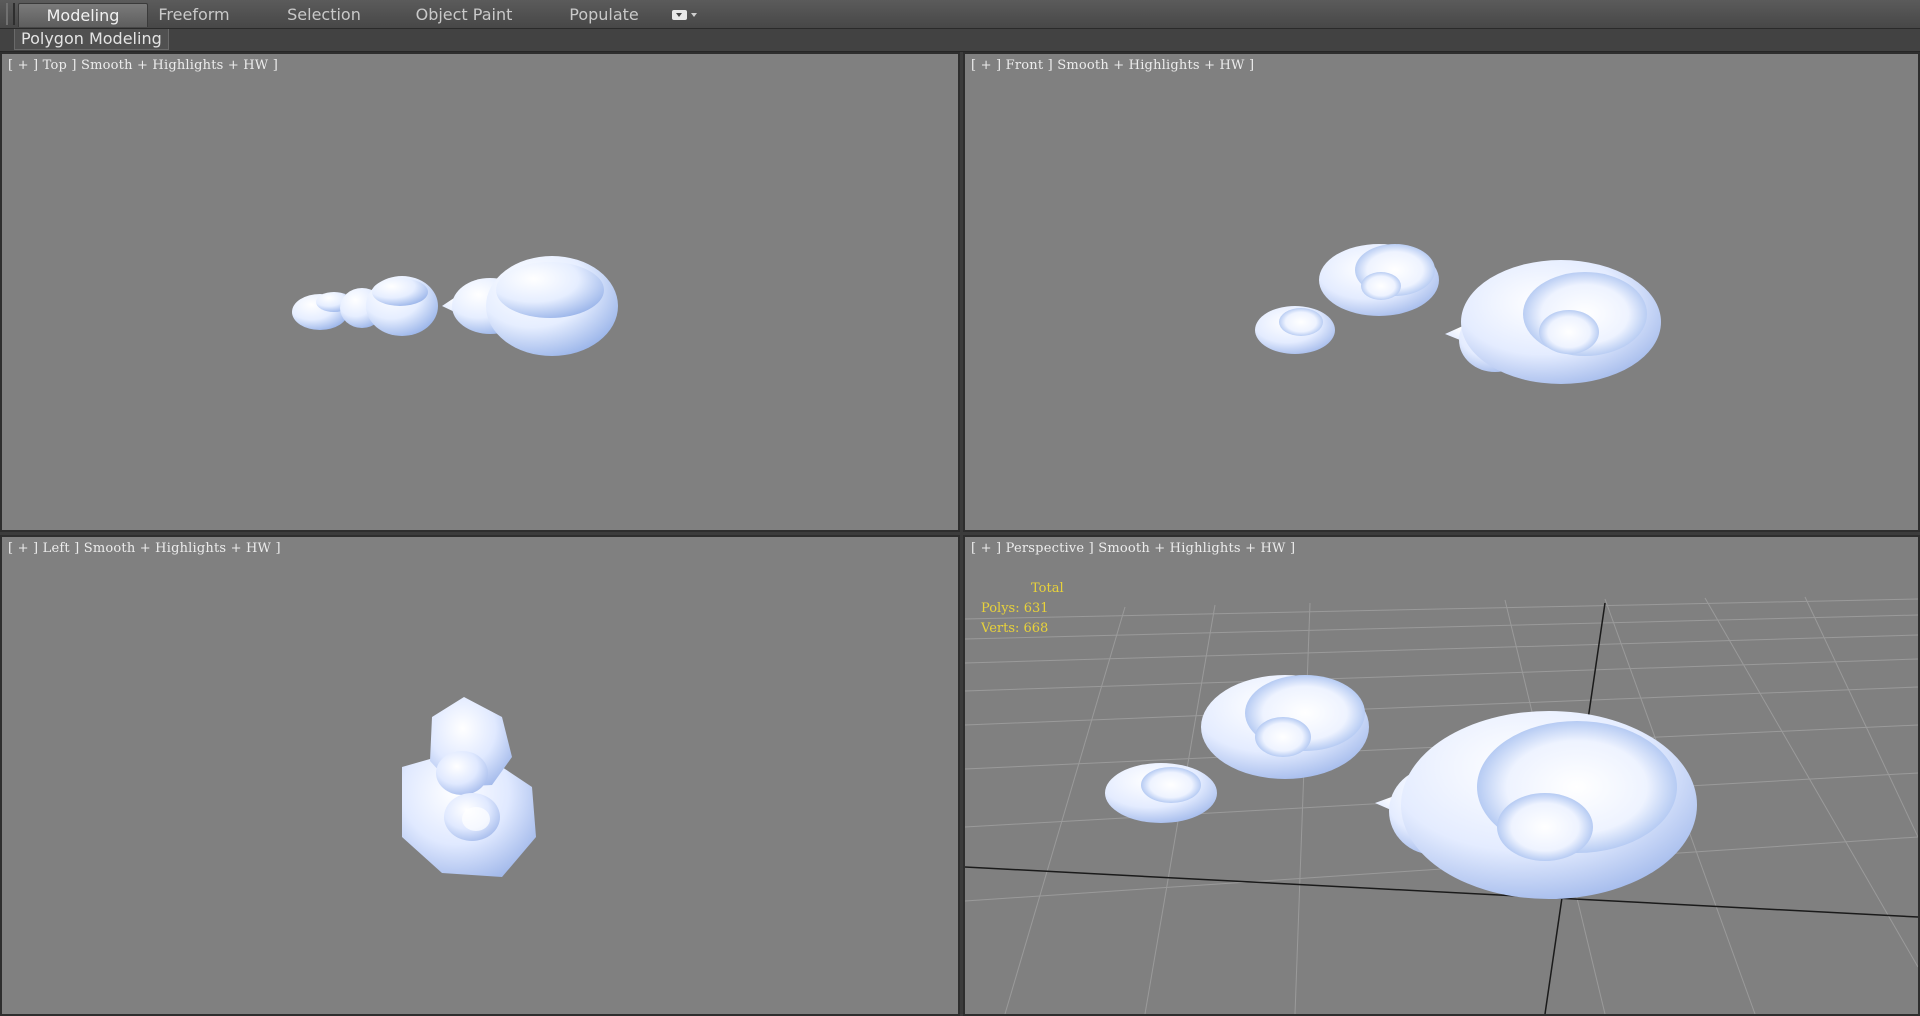 The image size is (1920, 1016). What do you see at coordinates (1536, 805) in the screenshot?
I see `cloud-large-perspective` at bounding box center [1536, 805].